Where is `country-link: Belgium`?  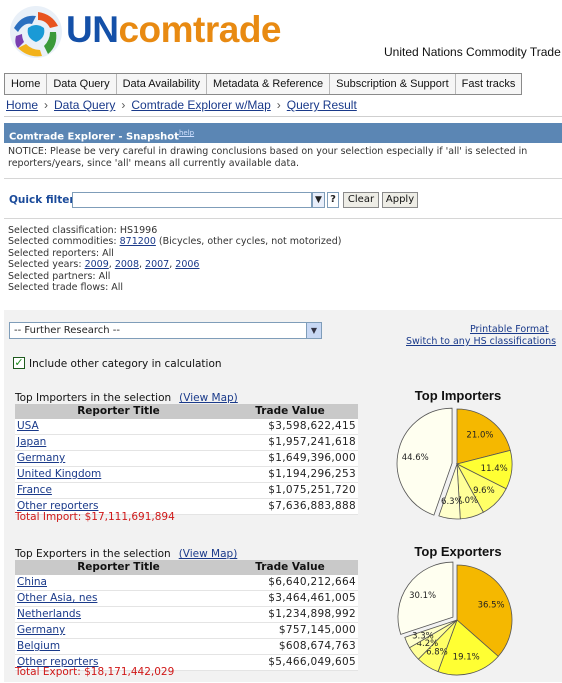 country-link: Belgium is located at coordinates (38, 646).